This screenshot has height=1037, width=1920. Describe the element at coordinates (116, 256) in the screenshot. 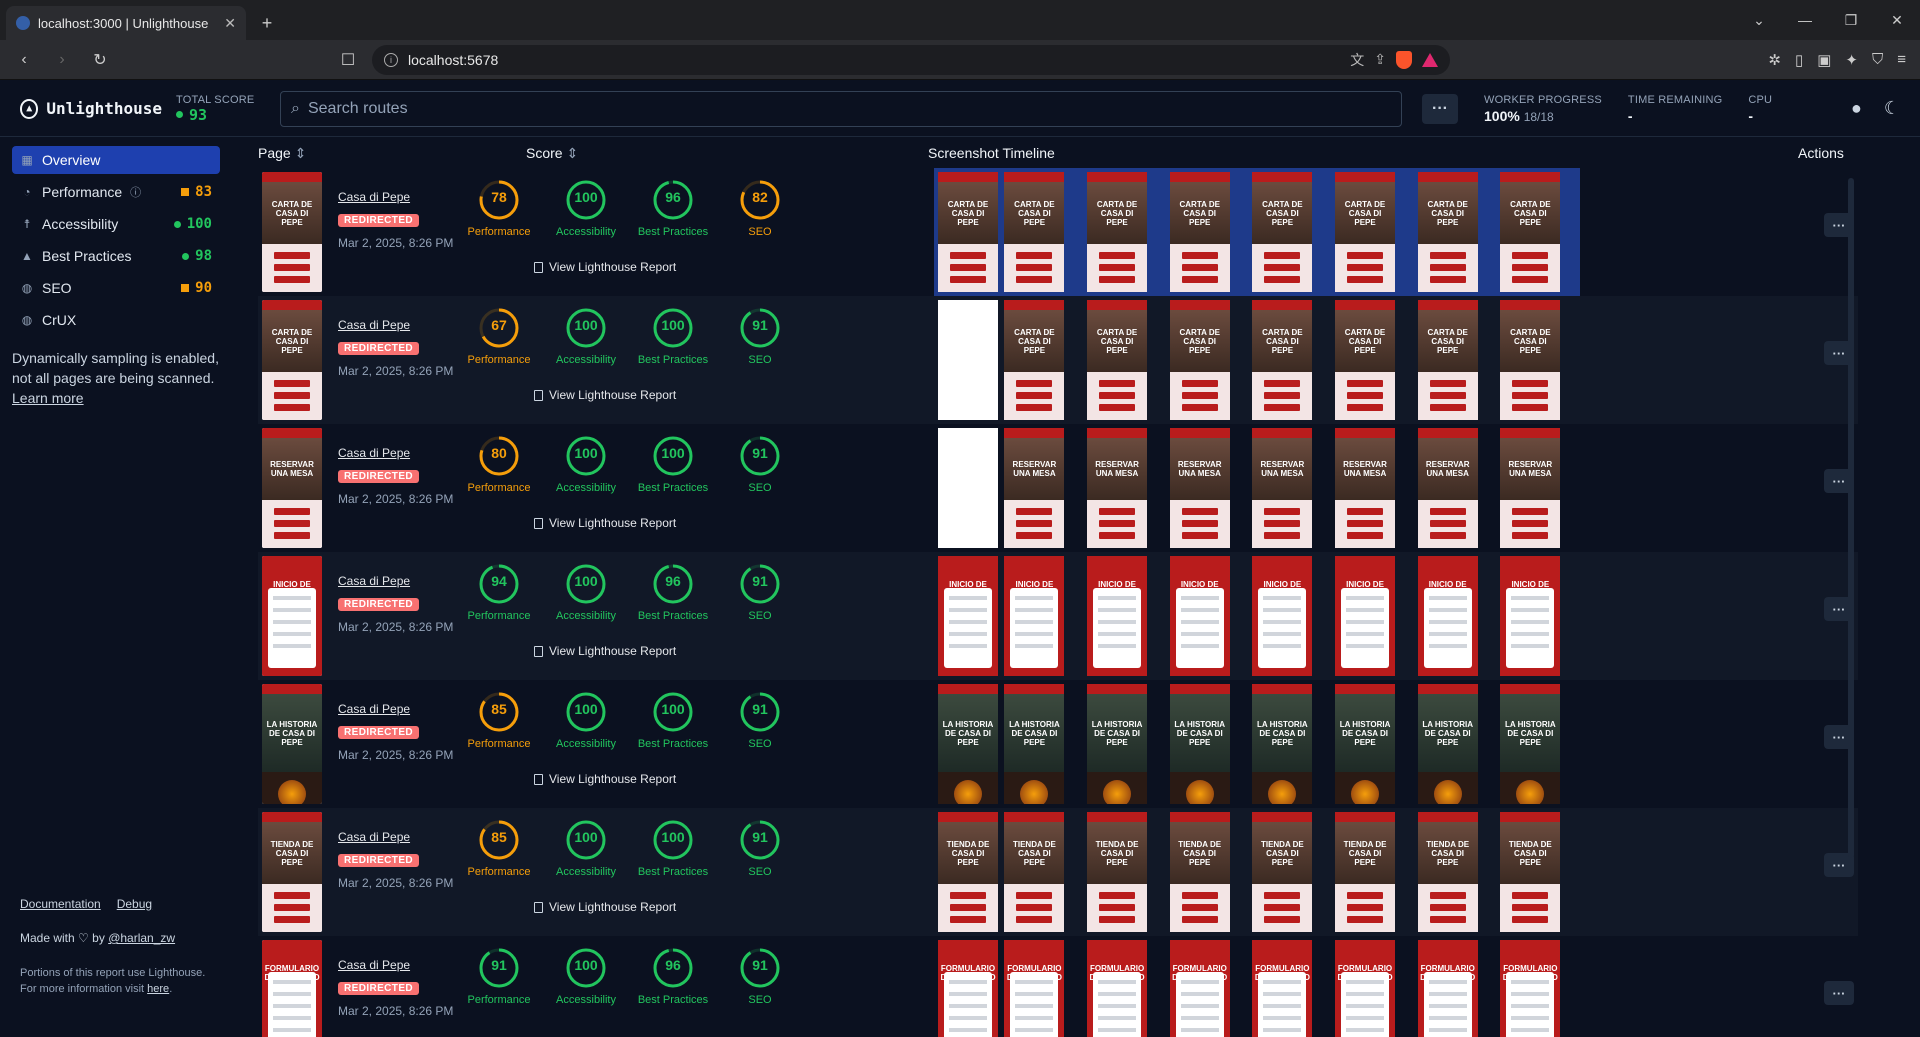

I see `sidebar-item-best-practices: ▲ Best Practices 98` at that location.